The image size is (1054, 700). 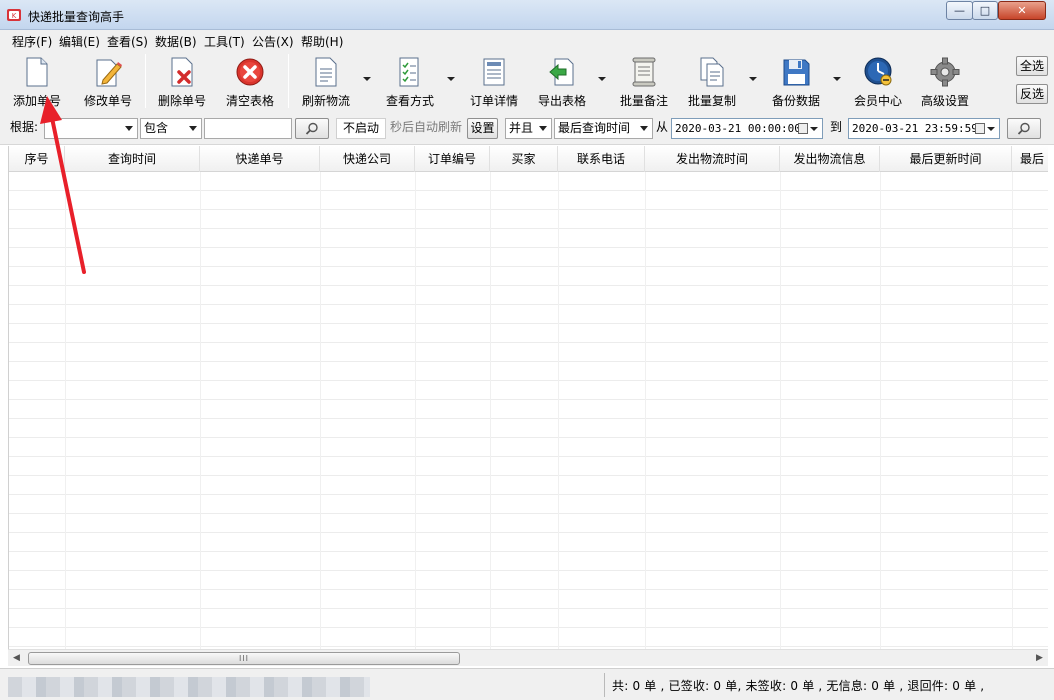 What do you see at coordinates (1022, 10) in the screenshot?
I see `close-button: ✕` at bounding box center [1022, 10].